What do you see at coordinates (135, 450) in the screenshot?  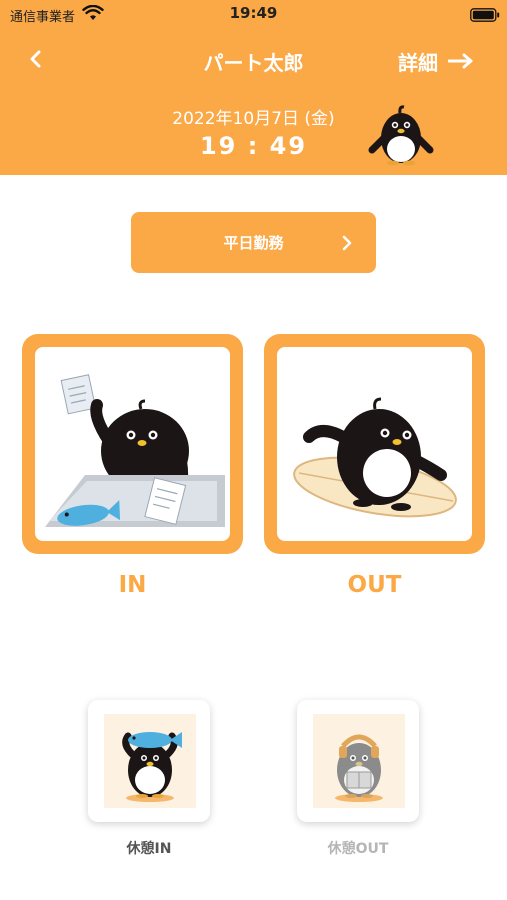 I see `penguin-working-icon` at bounding box center [135, 450].